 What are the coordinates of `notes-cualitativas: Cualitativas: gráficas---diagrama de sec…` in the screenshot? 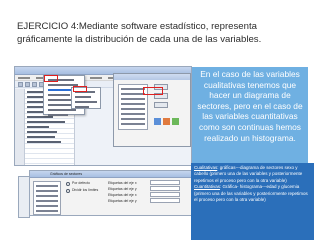 It's located at (252, 174).